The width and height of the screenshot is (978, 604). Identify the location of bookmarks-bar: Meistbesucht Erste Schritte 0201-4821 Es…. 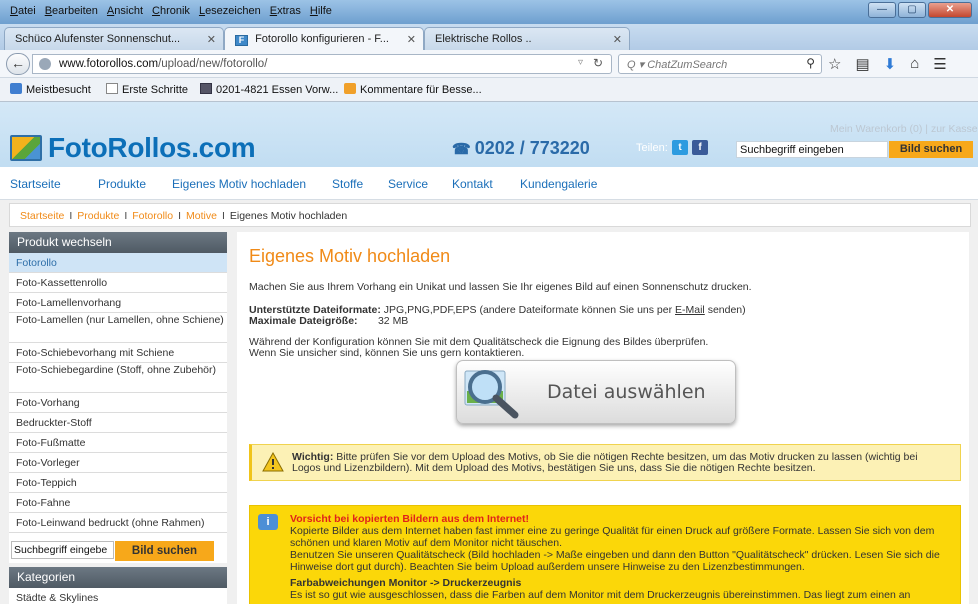
(489, 90).